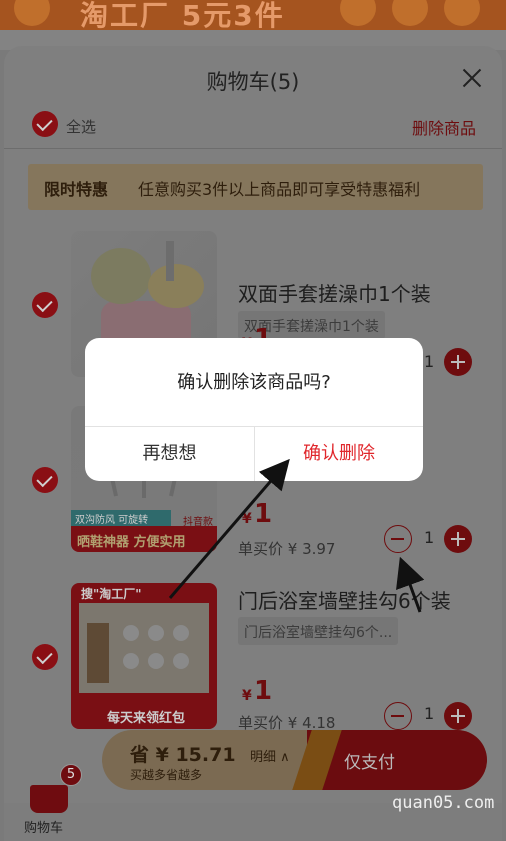 This screenshot has height=841, width=506. What do you see at coordinates (169, 454) in the screenshot?
I see `cancel-button: 再想想` at bounding box center [169, 454].